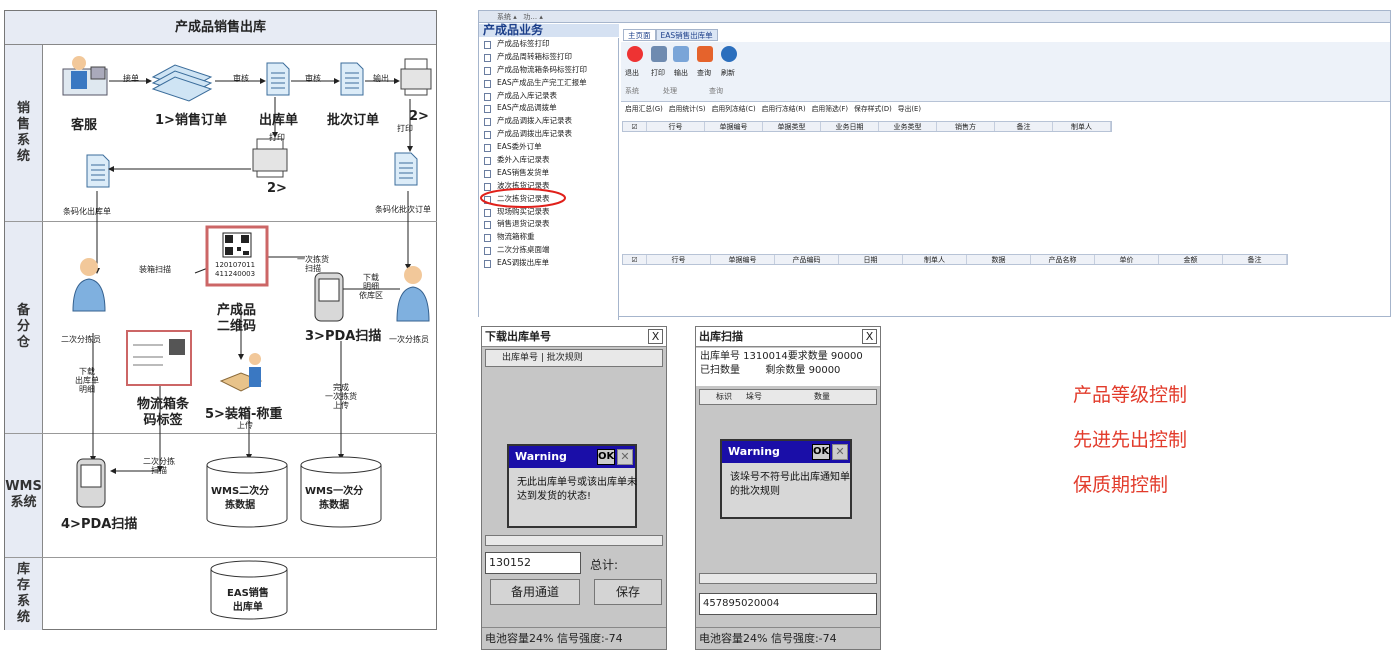 The height and width of the screenshot is (658, 1391). Describe the element at coordinates (840, 452) in the screenshot. I see `pda2-warning-close-icon: ✕` at that location.